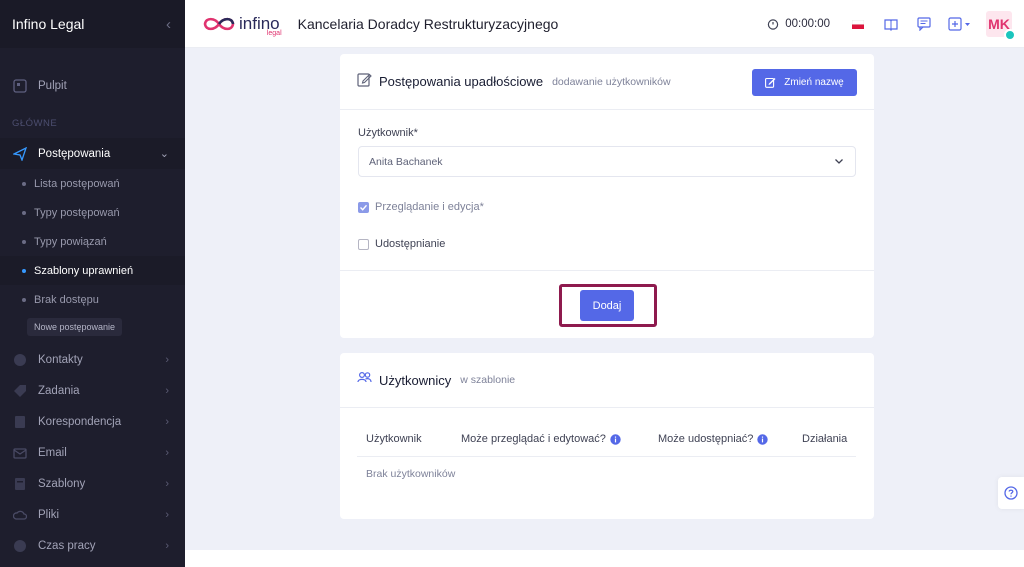  Describe the element at coordinates (92, 299) in the screenshot. I see `sidebar-sub-no-access: Brak dostępu` at that location.